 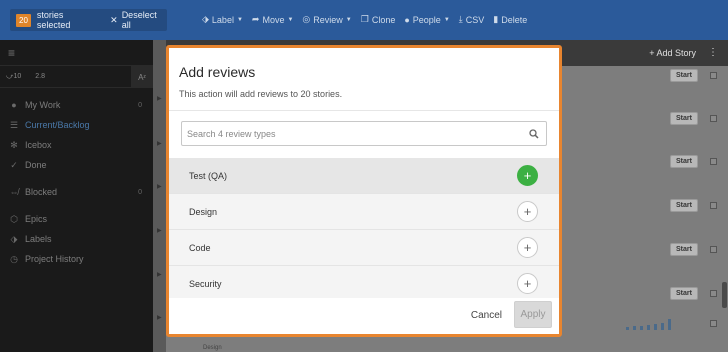 What do you see at coordinates (76, 219) in the screenshot?
I see `sidebar-item-epics: ⬡ Epics` at bounding box center [76, 219].